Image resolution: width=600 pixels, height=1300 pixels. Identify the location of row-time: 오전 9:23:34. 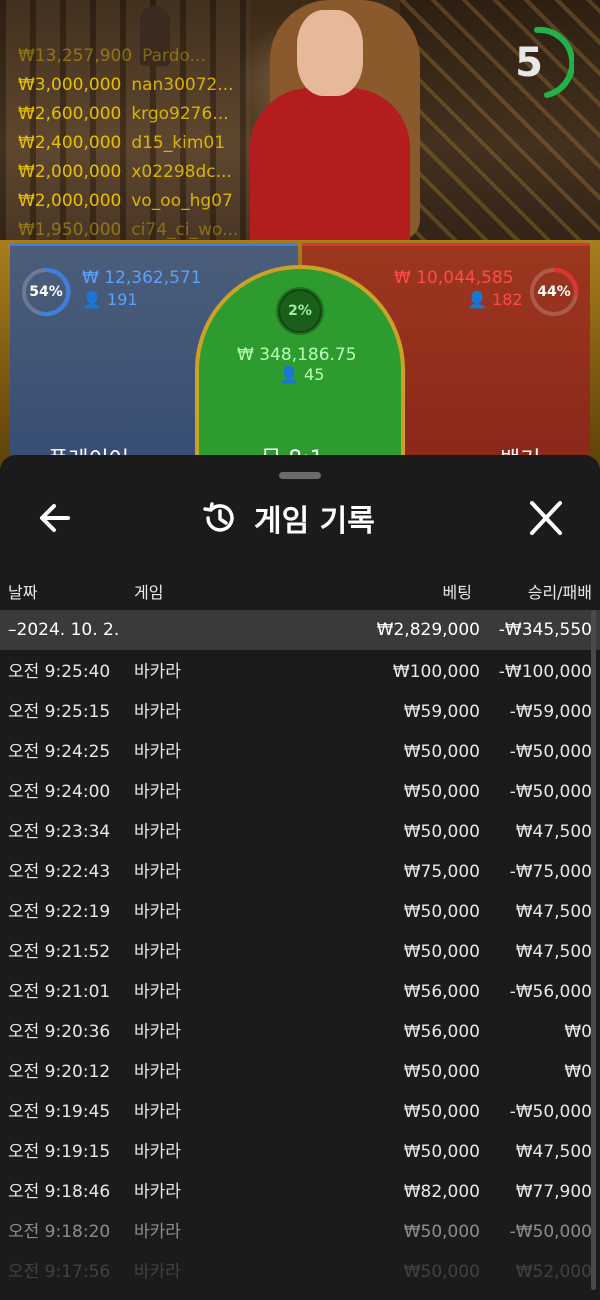
(59, 832).